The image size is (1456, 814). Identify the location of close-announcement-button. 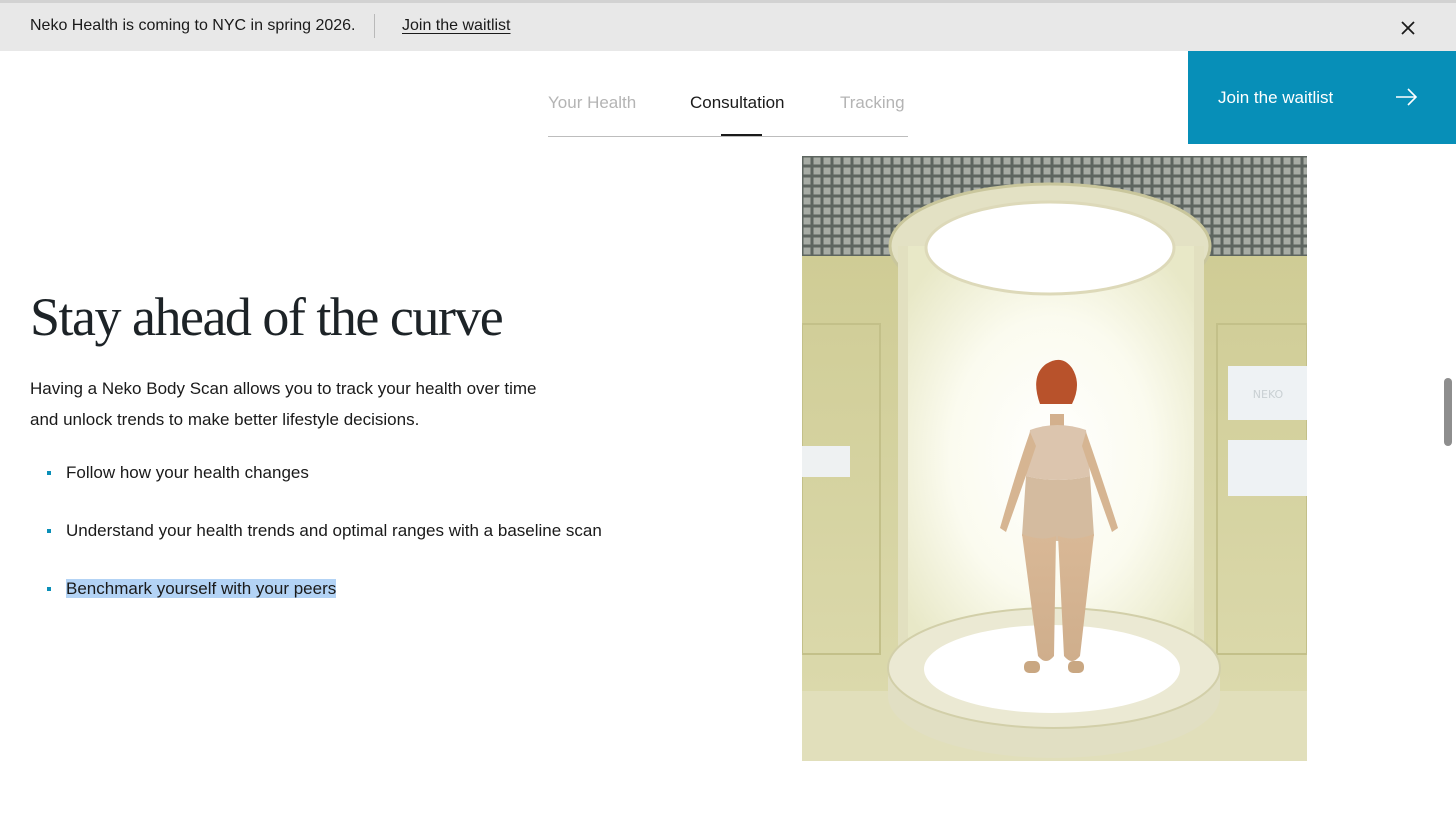
(1408, 28).